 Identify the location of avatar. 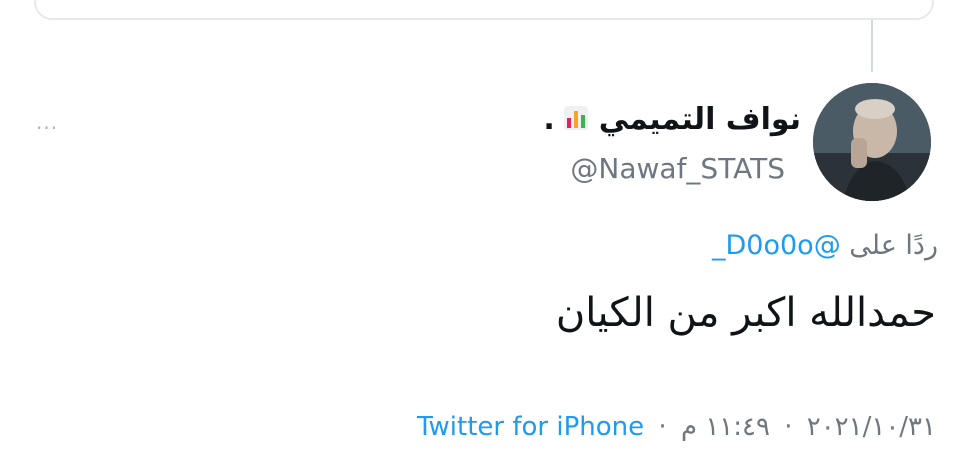
(872, 142).